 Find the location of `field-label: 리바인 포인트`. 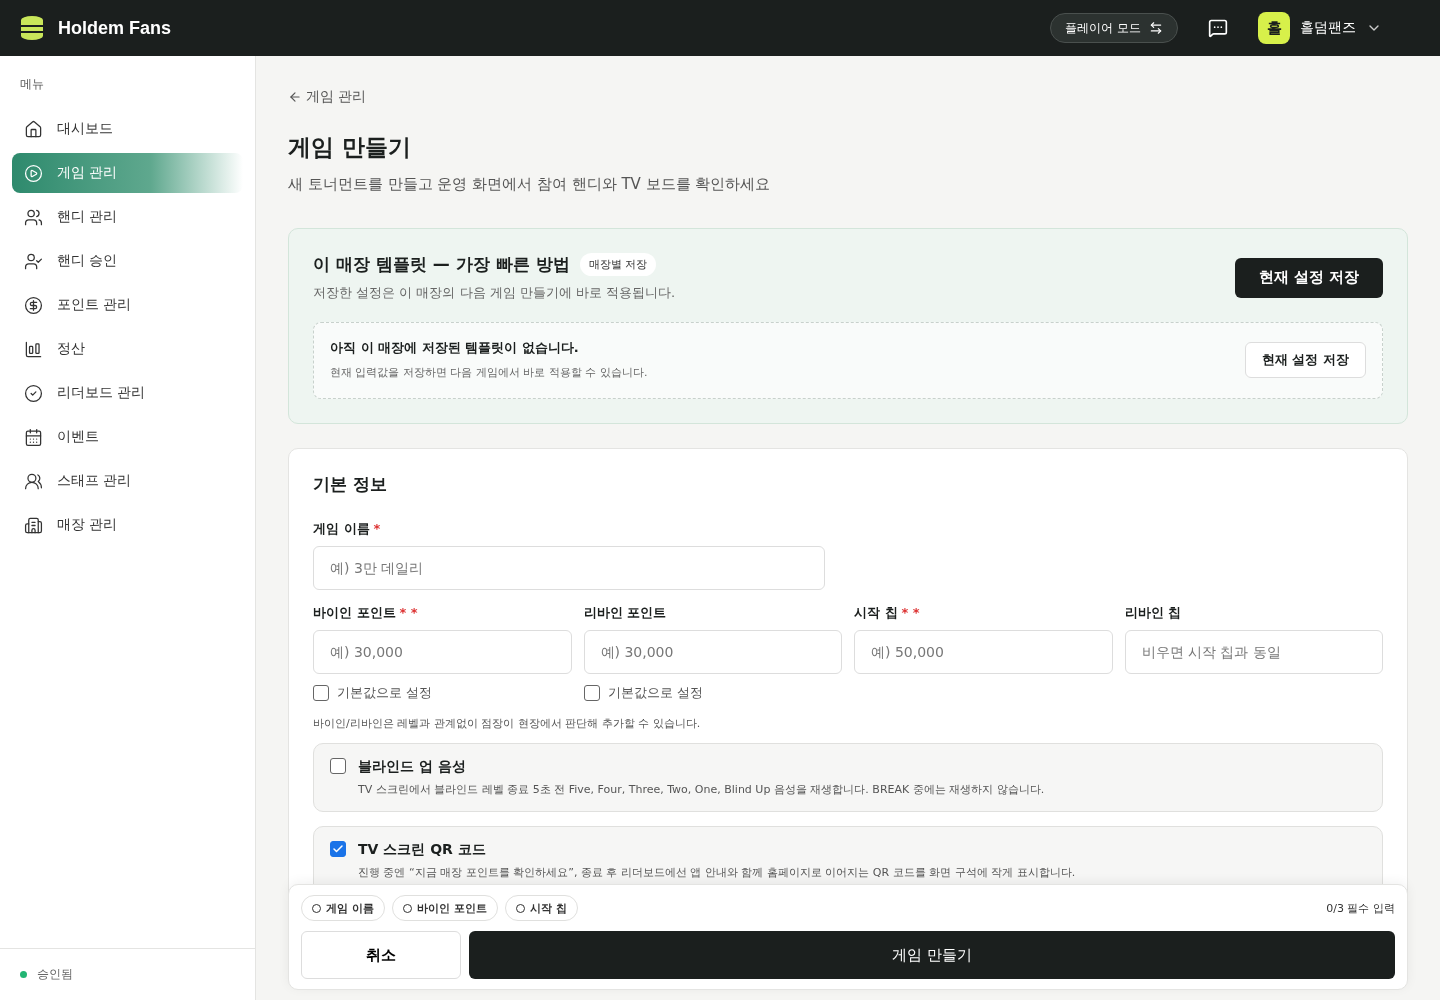

field-label: 리바인 포인트 is located at coordinates (625, 613).